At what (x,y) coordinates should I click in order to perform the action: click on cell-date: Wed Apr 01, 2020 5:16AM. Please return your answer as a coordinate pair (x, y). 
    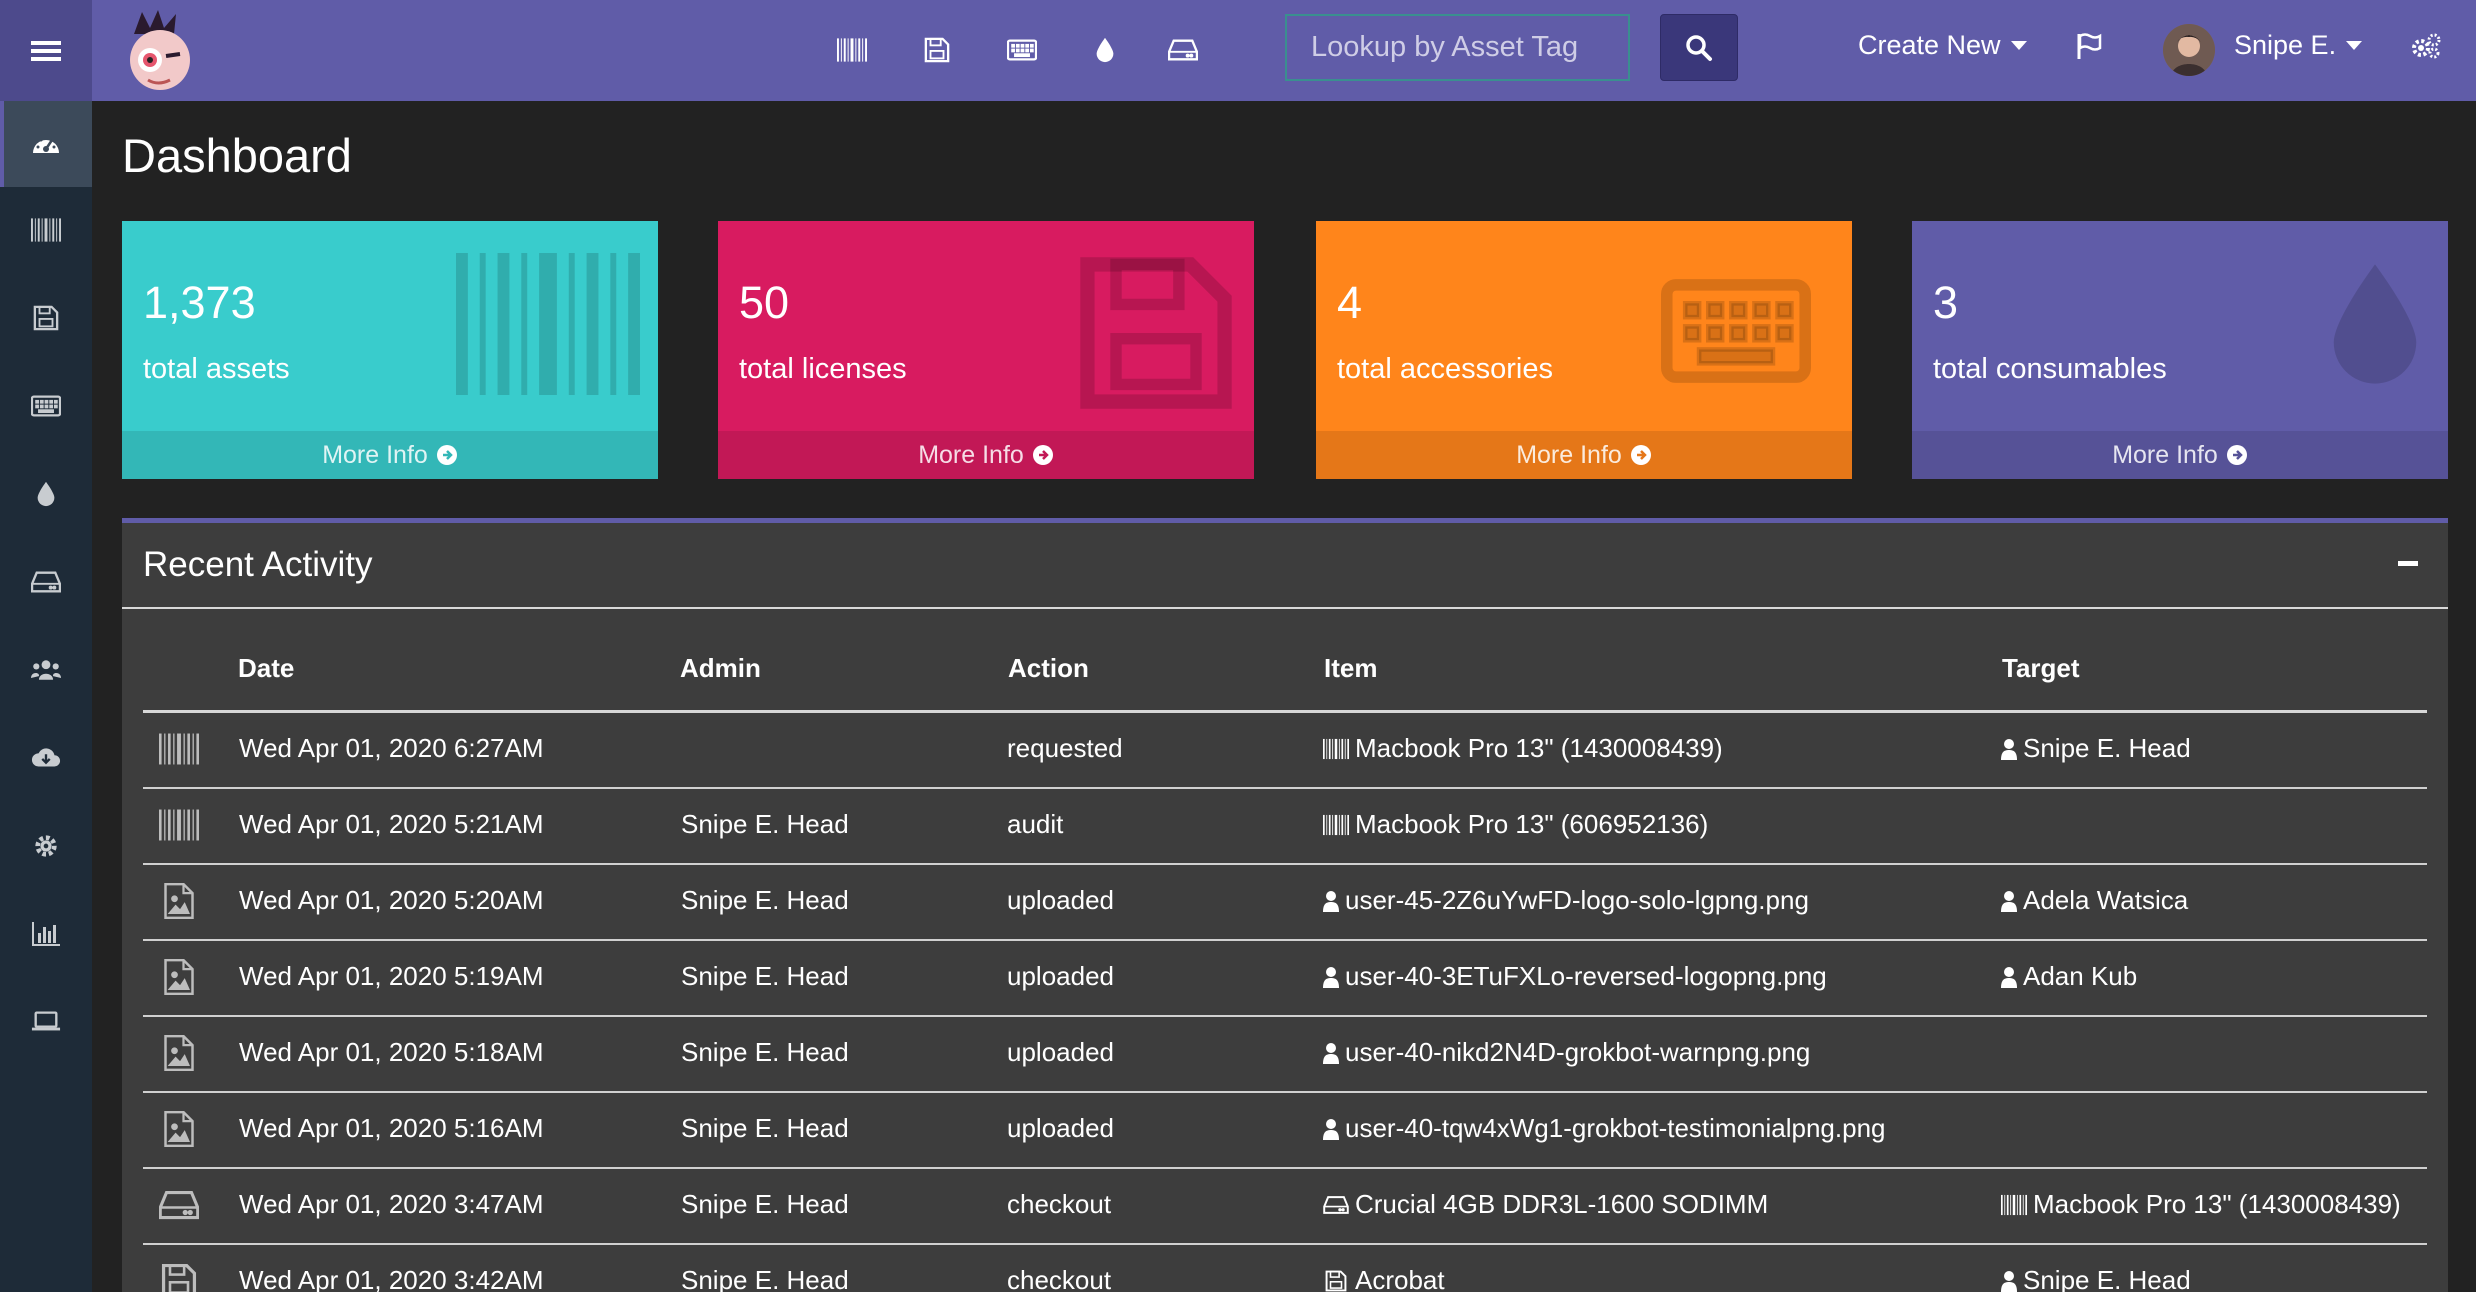
    Looking at the image, I should click on (391, 1128).